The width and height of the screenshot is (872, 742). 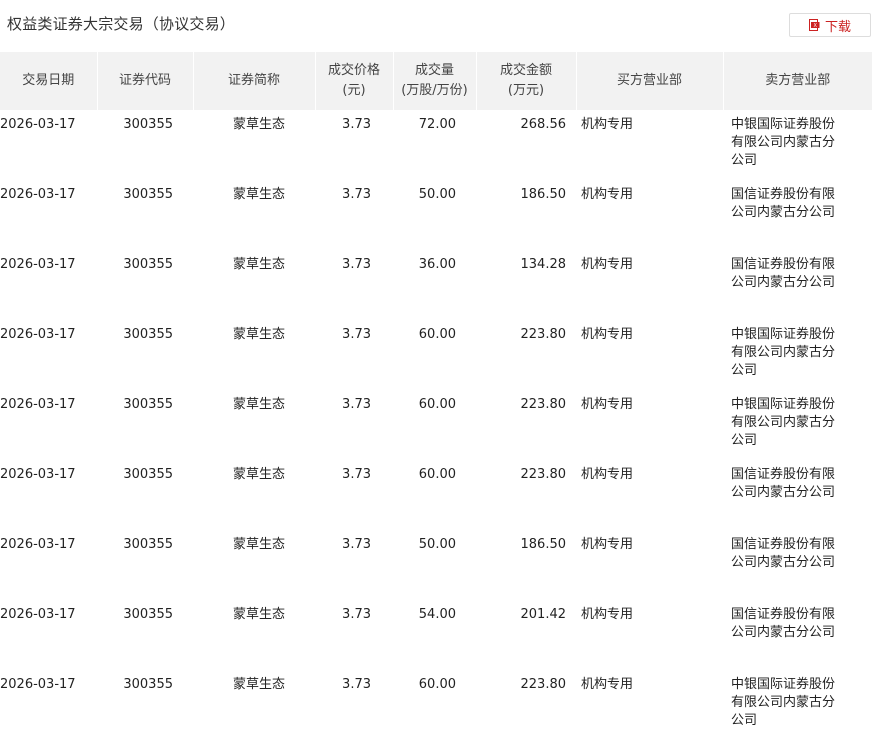 What do you see at coordinates (434, 70) in the screenshot?
I see `column-header-line: 成交量` at bounding box center [434, 70].